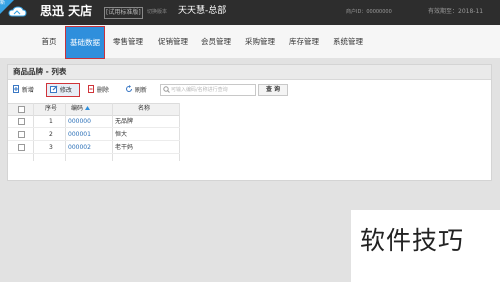 This screenshot has height=282, width=500. I want to click on row-name: 无品牌, so click(124, 121).